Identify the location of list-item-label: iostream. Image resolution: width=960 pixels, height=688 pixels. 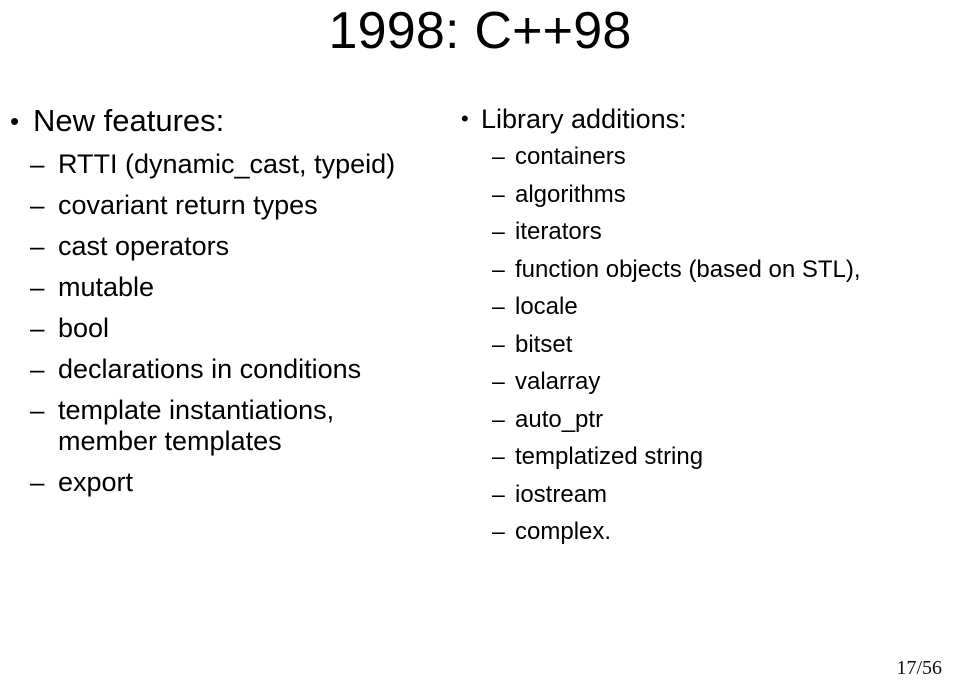
(561, 494).